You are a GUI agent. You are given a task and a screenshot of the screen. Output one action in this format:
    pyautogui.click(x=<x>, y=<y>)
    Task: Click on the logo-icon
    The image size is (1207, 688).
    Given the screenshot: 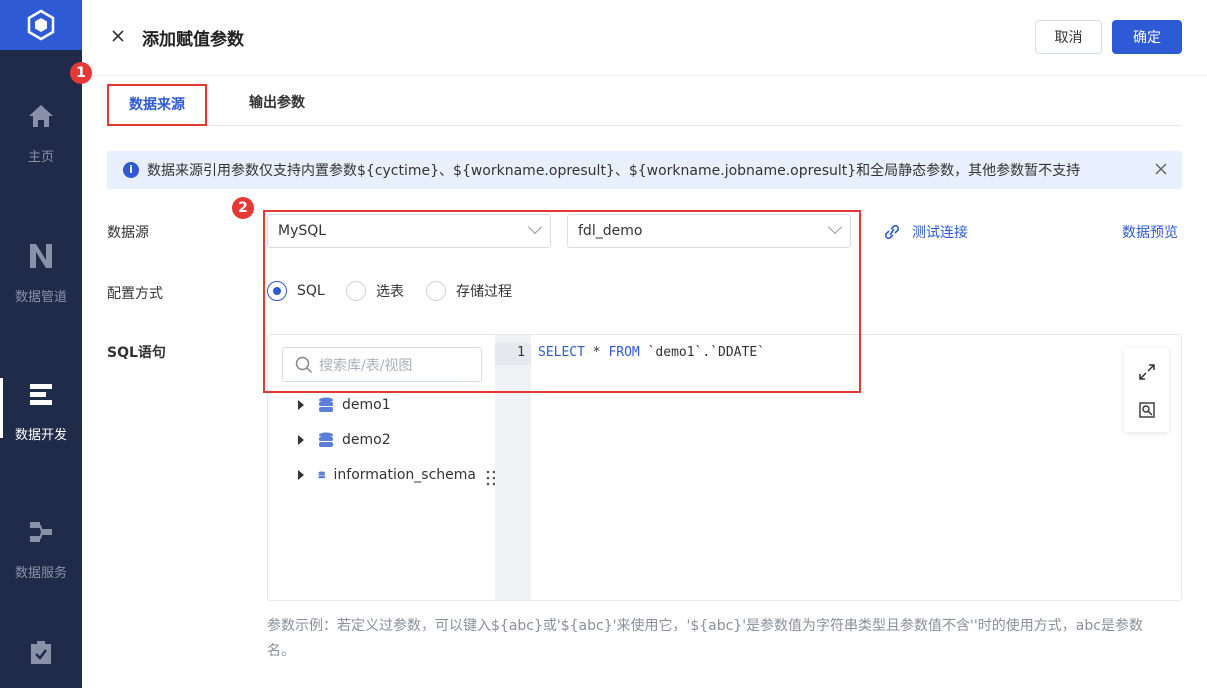 What is the action you would take?
    pyautogui.click(x=41, y=25)
    